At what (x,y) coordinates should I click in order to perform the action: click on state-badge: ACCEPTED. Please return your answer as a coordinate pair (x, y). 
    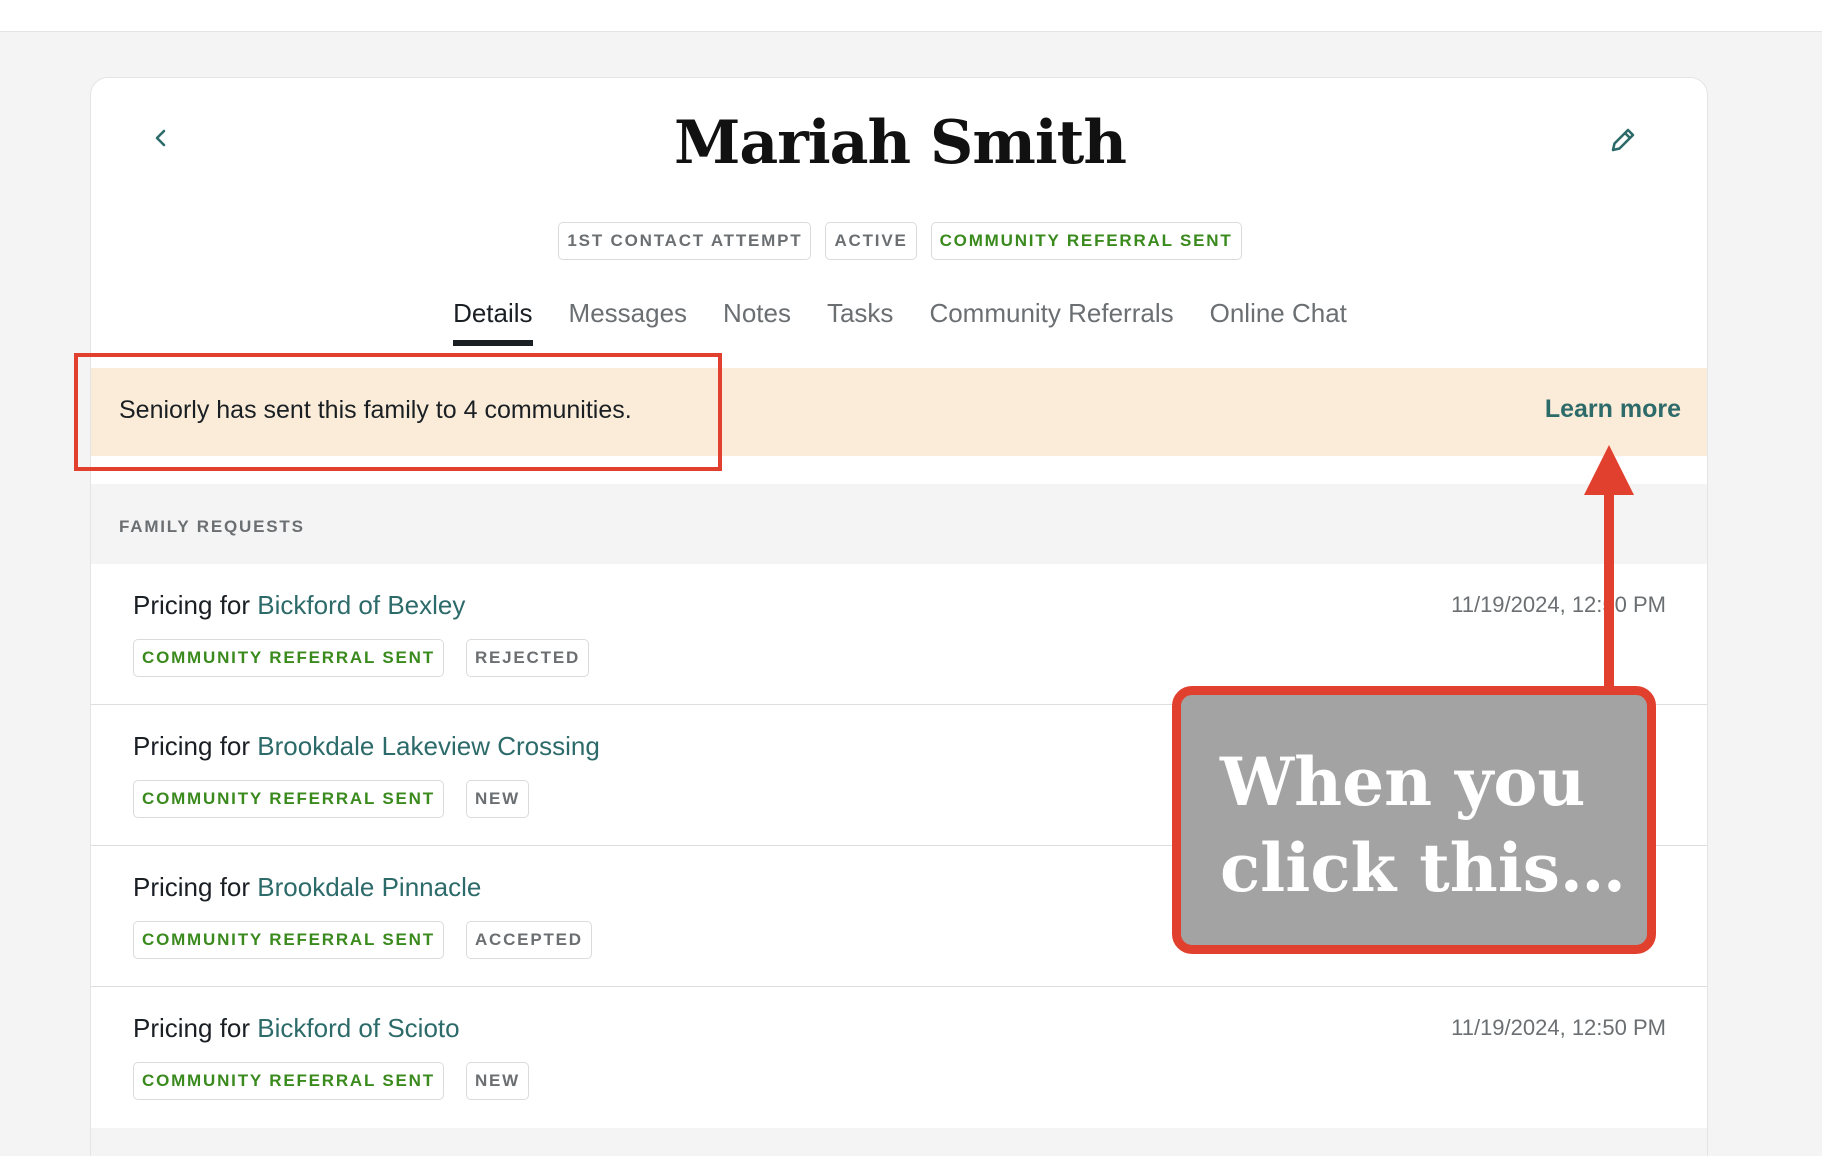
    Looking at the image, I should click on (528, 940).